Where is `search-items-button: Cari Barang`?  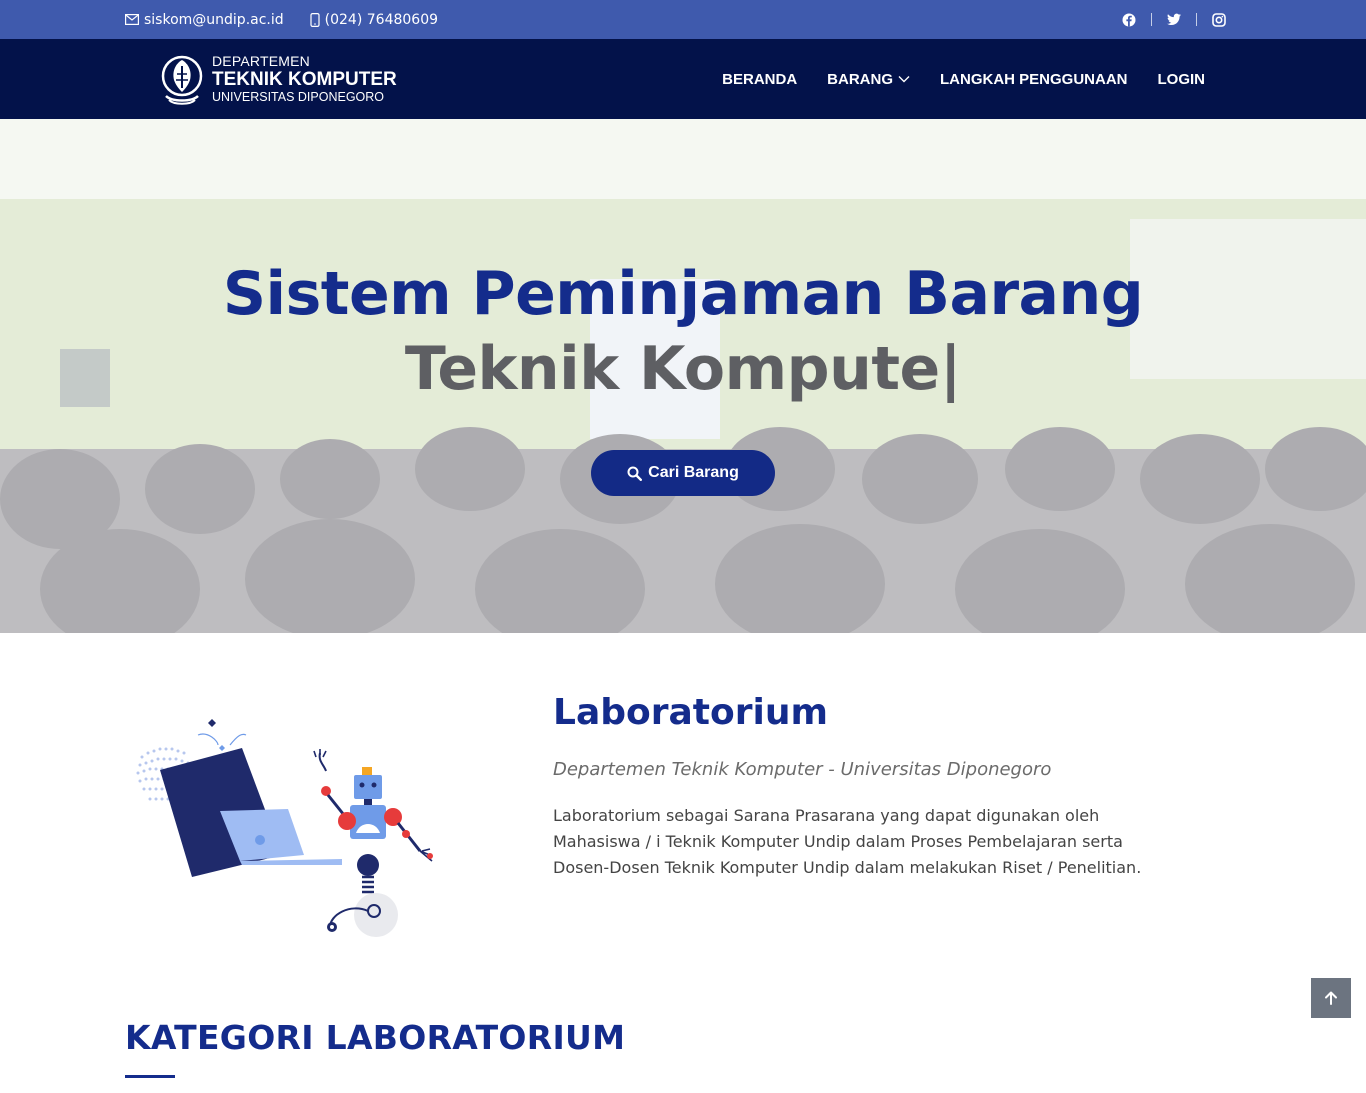 search-items-button: Cari Barang is located at coordinates (683, 473).